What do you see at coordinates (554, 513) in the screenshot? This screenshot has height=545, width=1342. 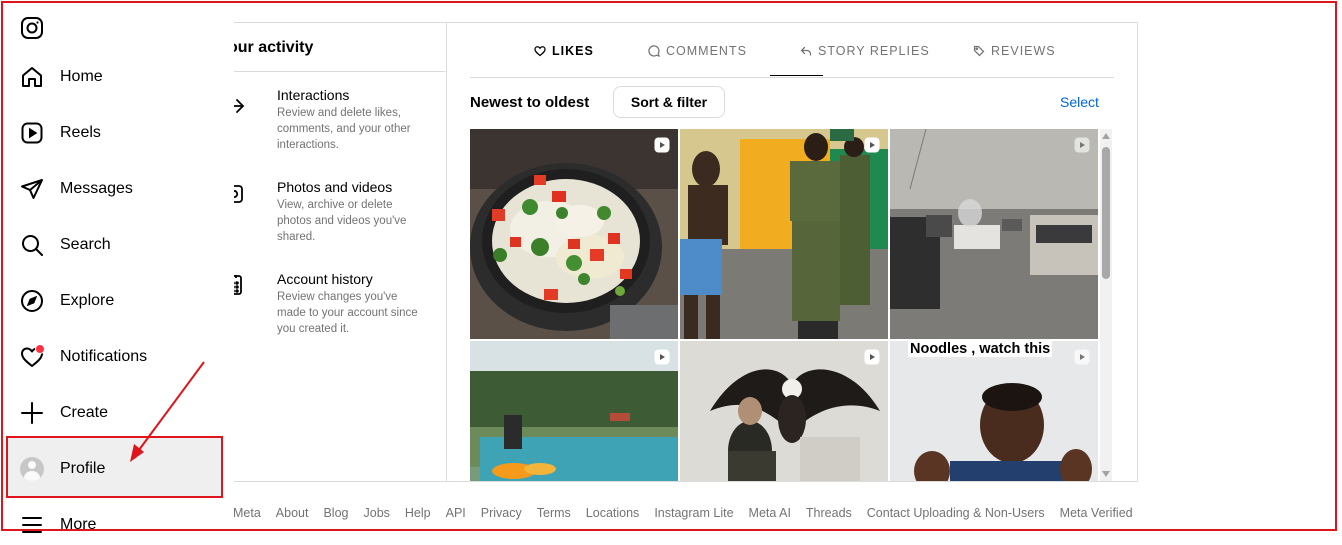 I see `footer-link-terms: Terms` at bounding box center [554, 513].